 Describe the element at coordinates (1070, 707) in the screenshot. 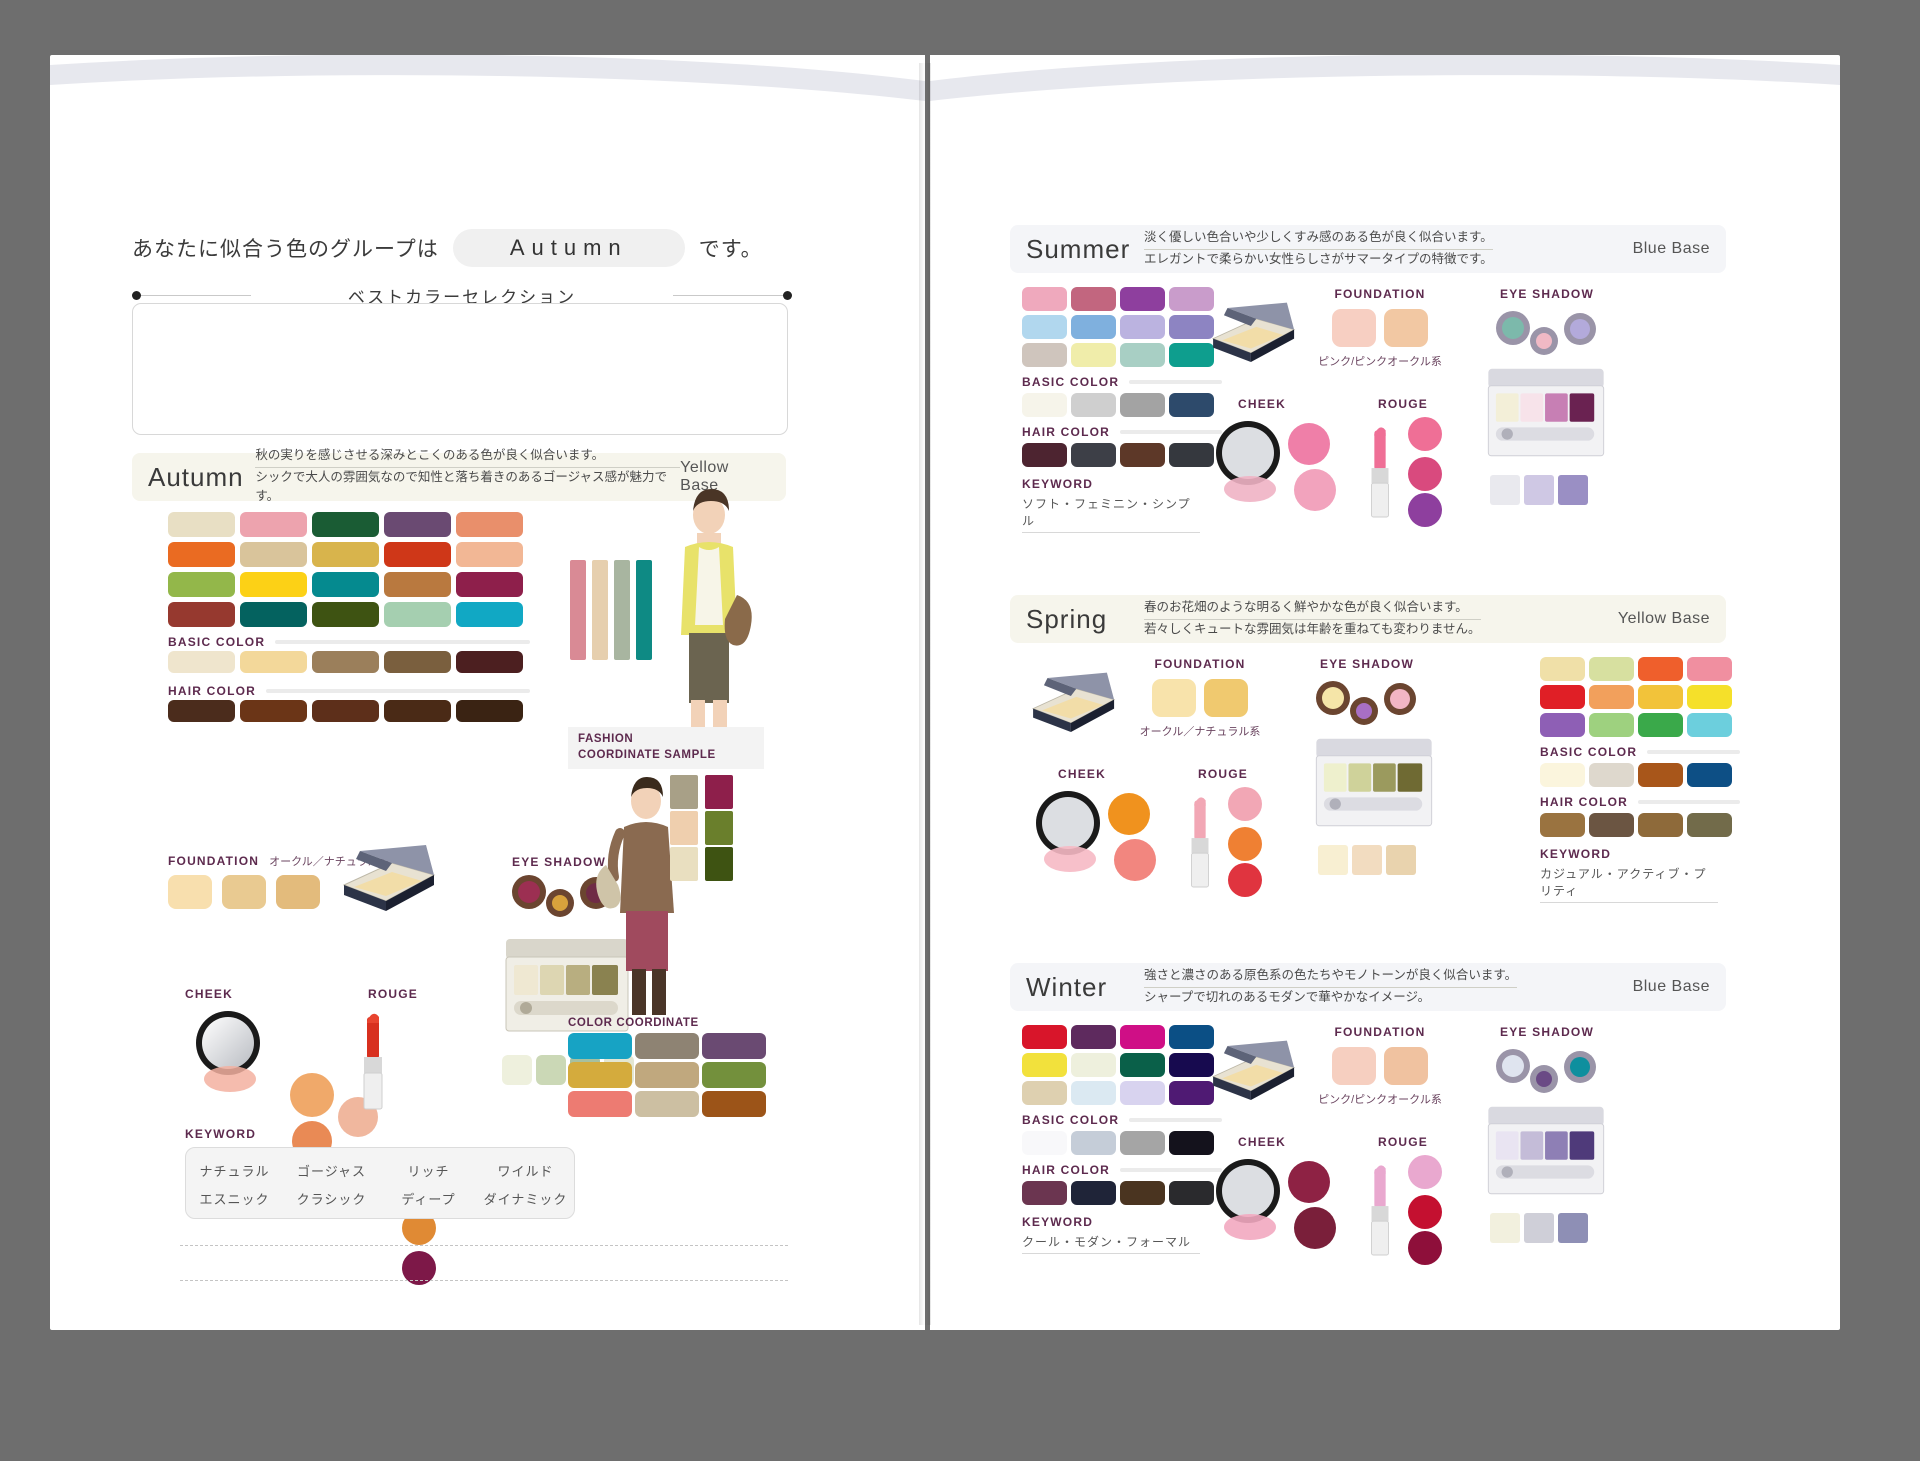

I see `powder-compact-icon` at that location.